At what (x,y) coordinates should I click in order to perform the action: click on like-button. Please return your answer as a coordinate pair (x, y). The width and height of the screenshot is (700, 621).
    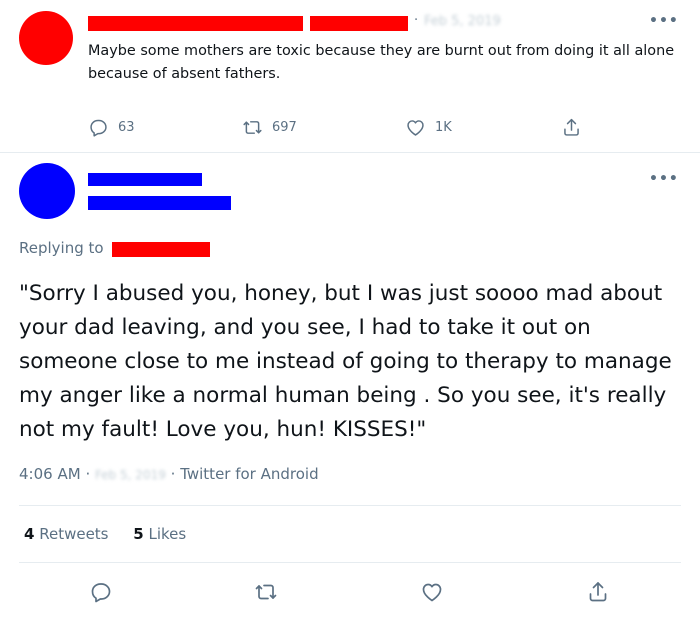
    Looking at the image, I should click on (432, 594).